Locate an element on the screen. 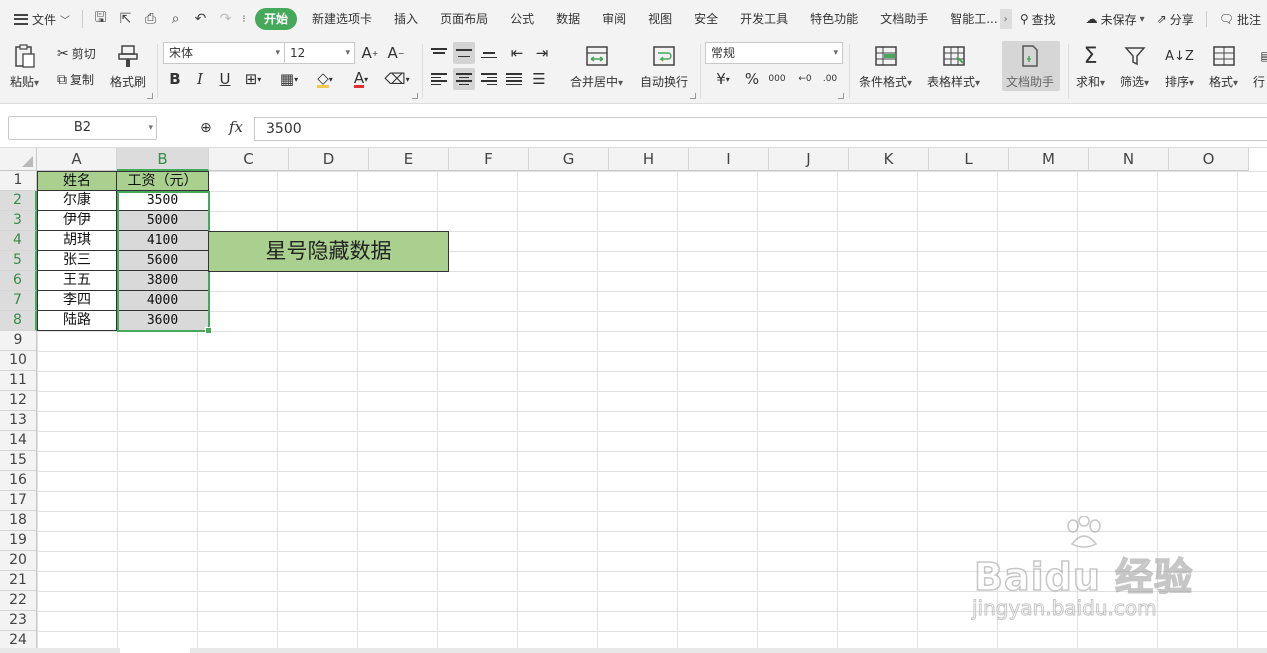  cell-b5: 5600 is located at coordinates (163, 261).